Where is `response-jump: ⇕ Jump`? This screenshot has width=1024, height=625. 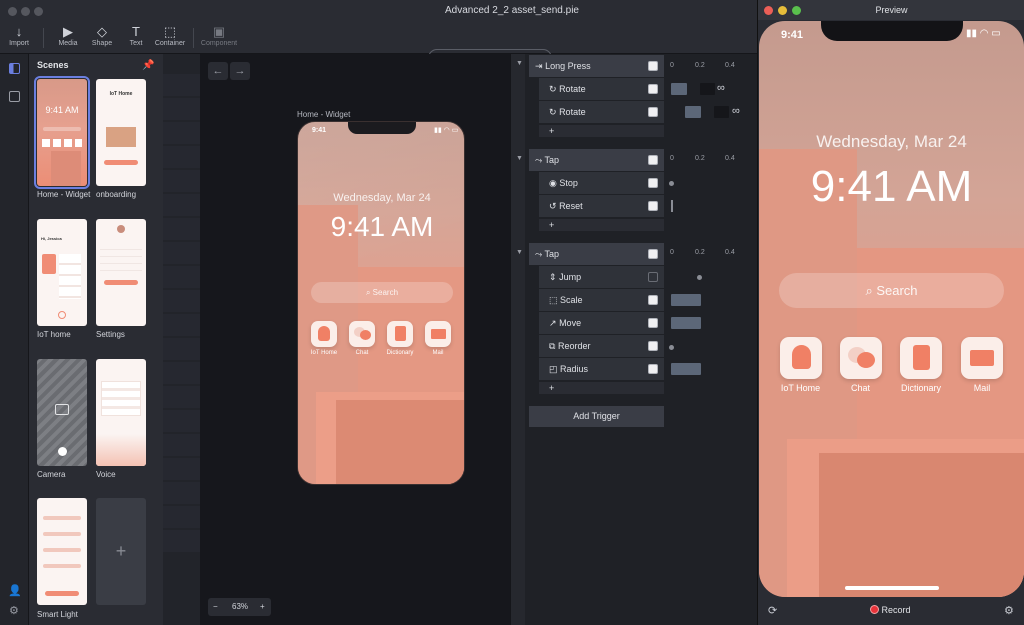 response-jump: ⇕ Jump is located at coordinates (601, 277).